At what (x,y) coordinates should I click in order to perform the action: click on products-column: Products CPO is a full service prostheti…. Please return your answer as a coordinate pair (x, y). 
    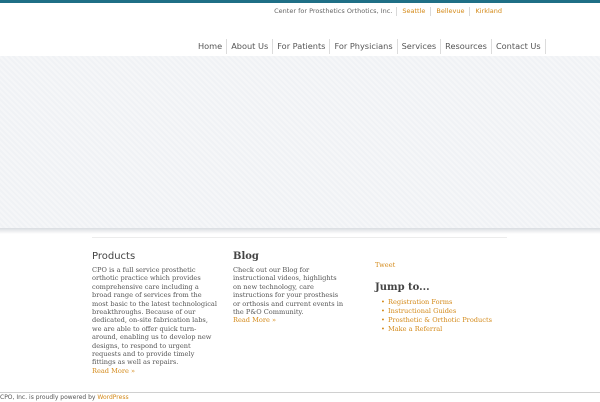
    Looking at the image, I should click on (154, 312).